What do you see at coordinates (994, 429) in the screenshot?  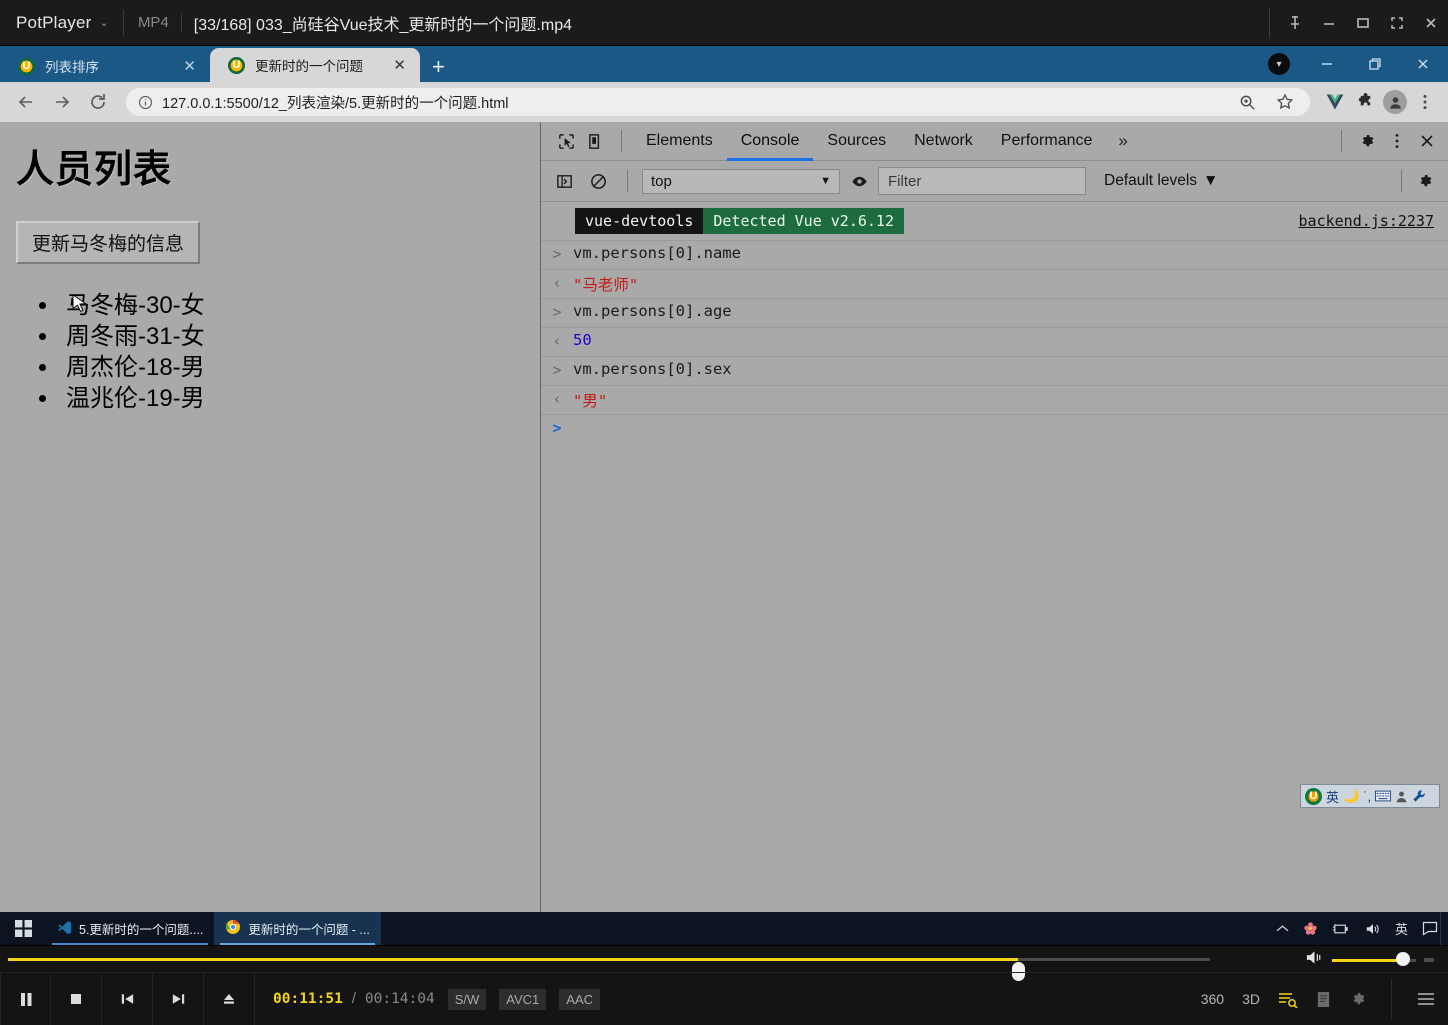 I see `console-prompt-row: >` at bounding box center [994, 429].